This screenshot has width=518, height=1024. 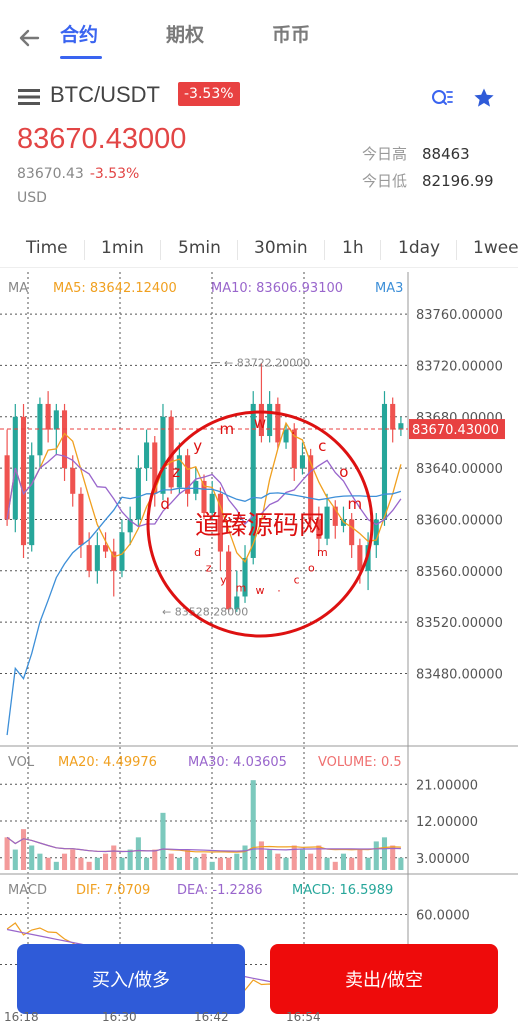 I want to click on favorite-star-icon, so click(x=484, y=98).